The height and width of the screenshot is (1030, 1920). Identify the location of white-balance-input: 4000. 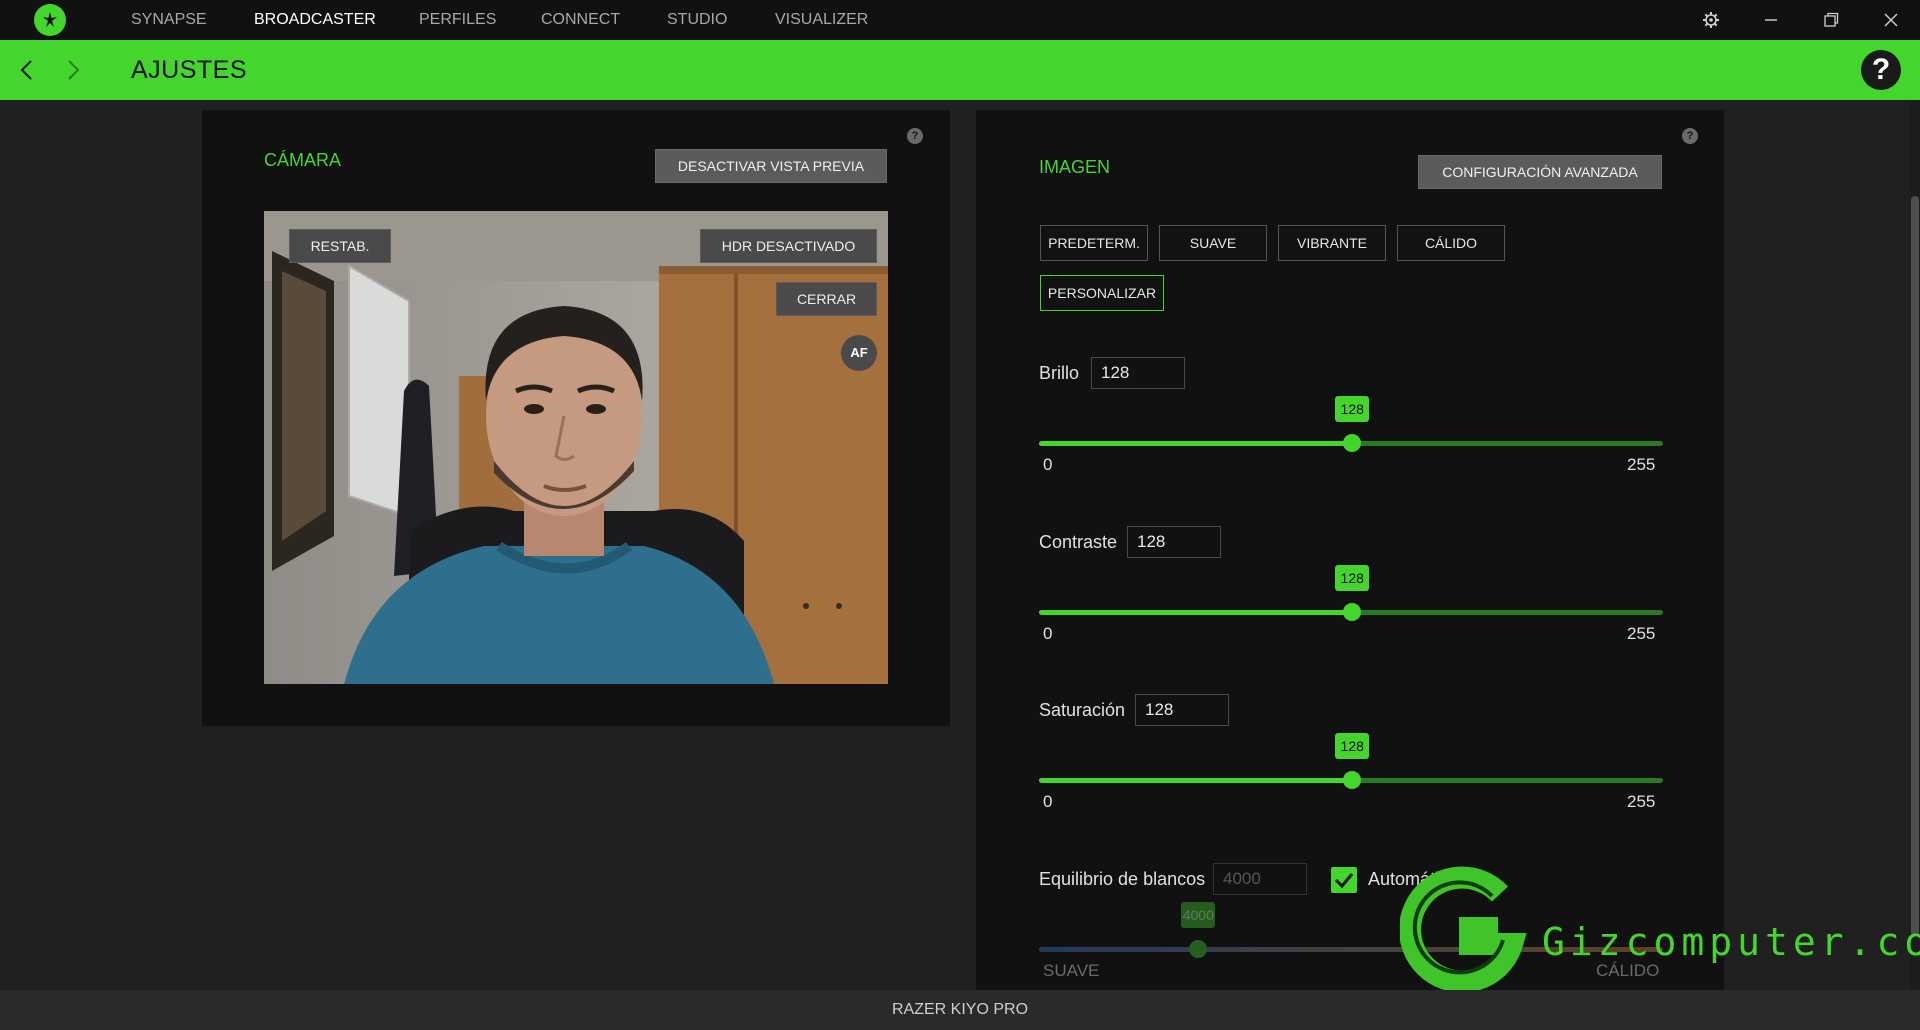
(1260, 879).